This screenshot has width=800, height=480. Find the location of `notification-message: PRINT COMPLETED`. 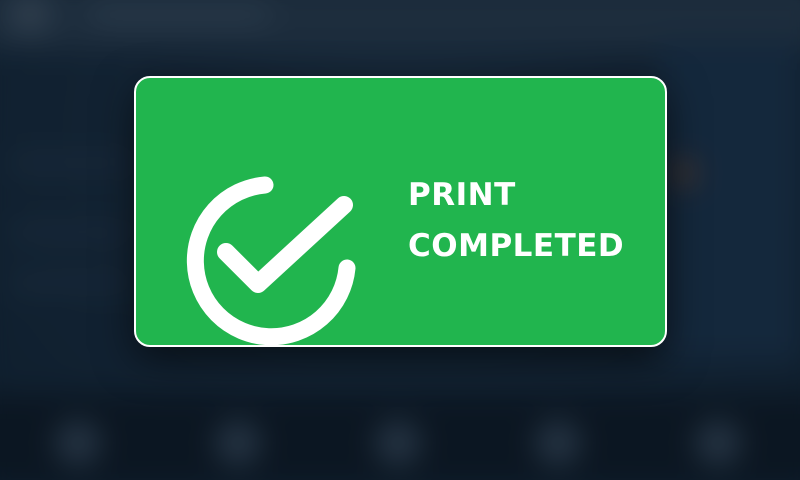

notification-message: PRINT COMPLETED is located at coordinates (516, 221).